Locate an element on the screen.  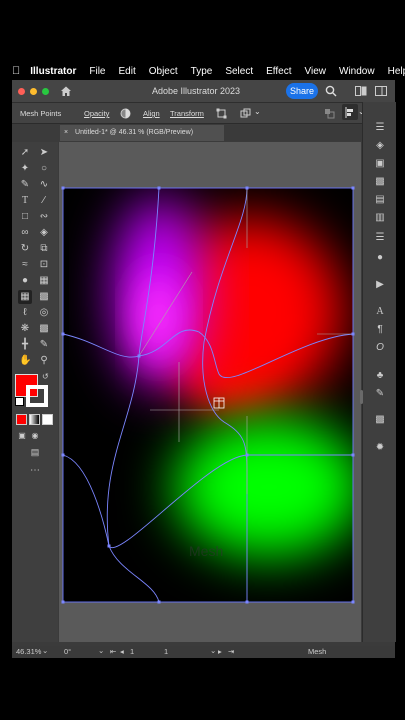
document-title: Untitled-1* @ 46.31 % (RGB/Preview) is located at coordinates (134, 132).